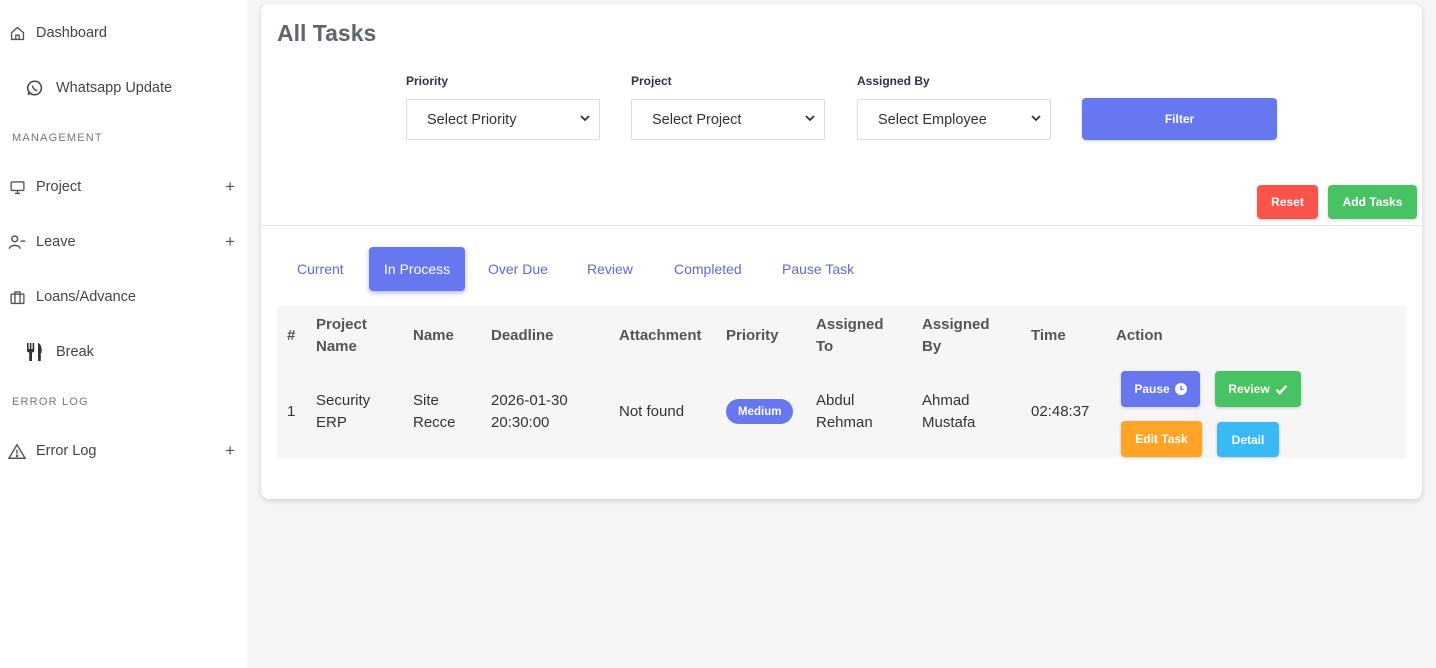  What do you see at coordinates (652, 411) in the screenshot?
I see `cell-attachment: Not found` at bounding box center [652, 411].